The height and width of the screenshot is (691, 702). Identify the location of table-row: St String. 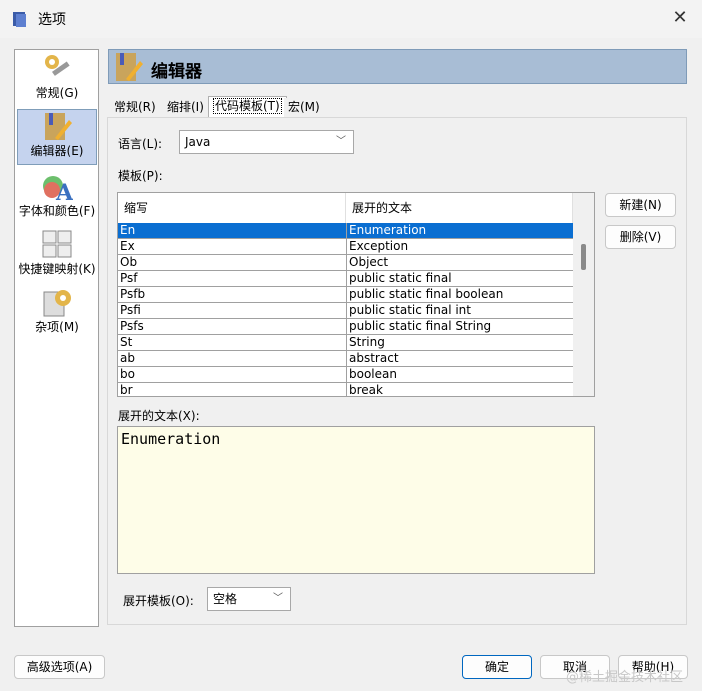
(345, 343).